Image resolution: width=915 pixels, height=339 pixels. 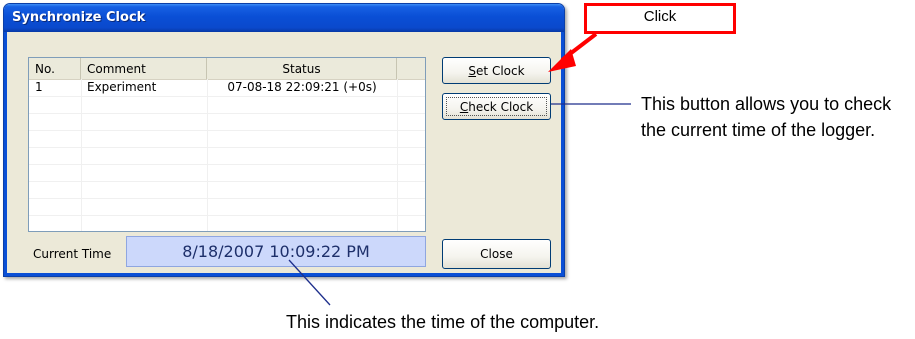 What do you see at coordinates (55, 68) in the screenshot?
I see `column-header-no: No.` at bounding box center [55, 68].